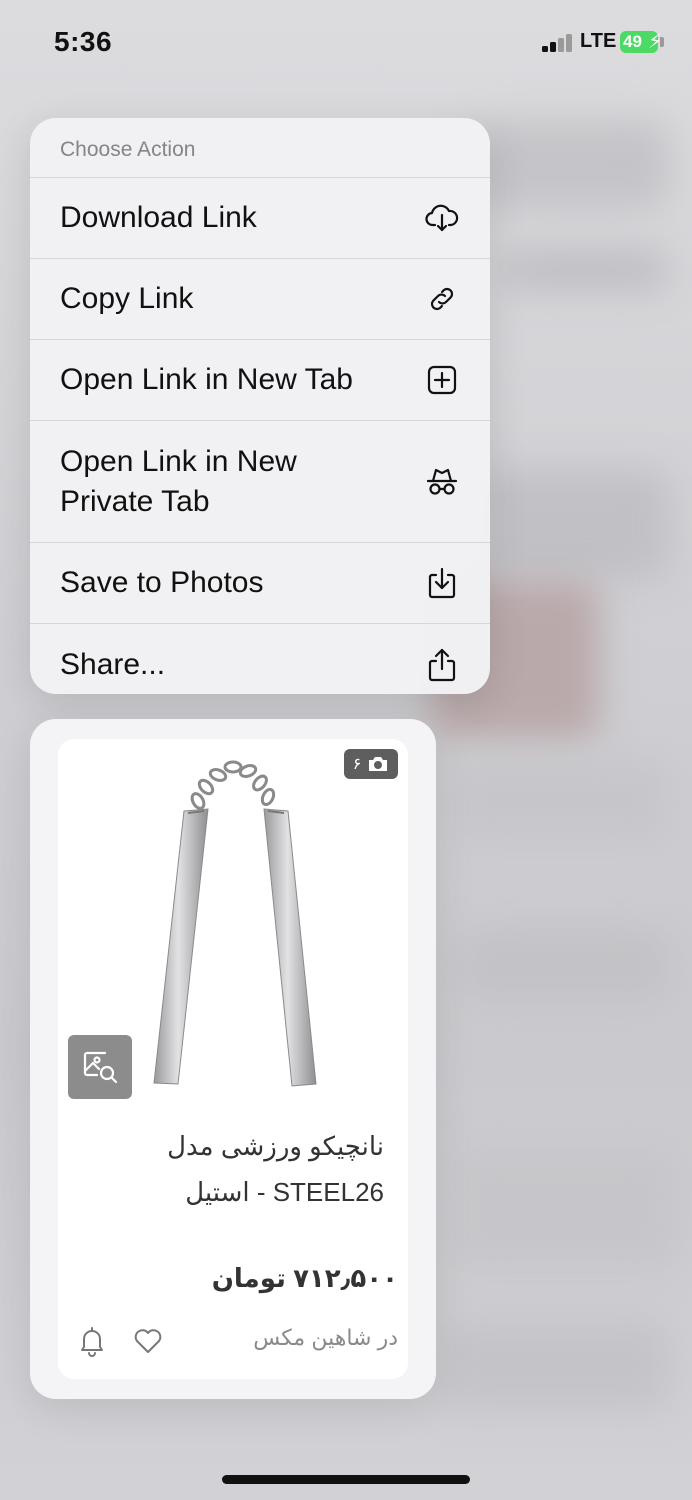 The image size is (692, 1500). I want to click on save-to-photos-icon, so click(442, 583).